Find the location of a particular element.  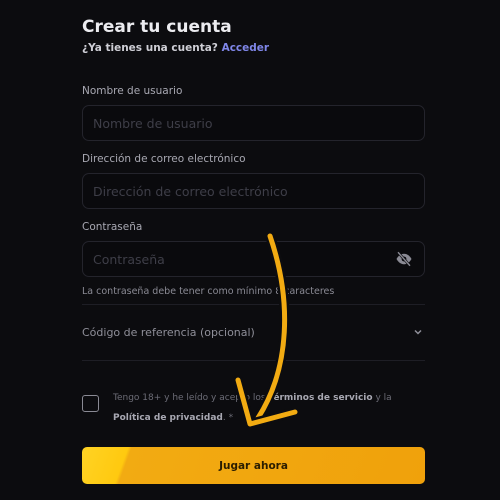

password-field-box is located at coordinates (253, 259).